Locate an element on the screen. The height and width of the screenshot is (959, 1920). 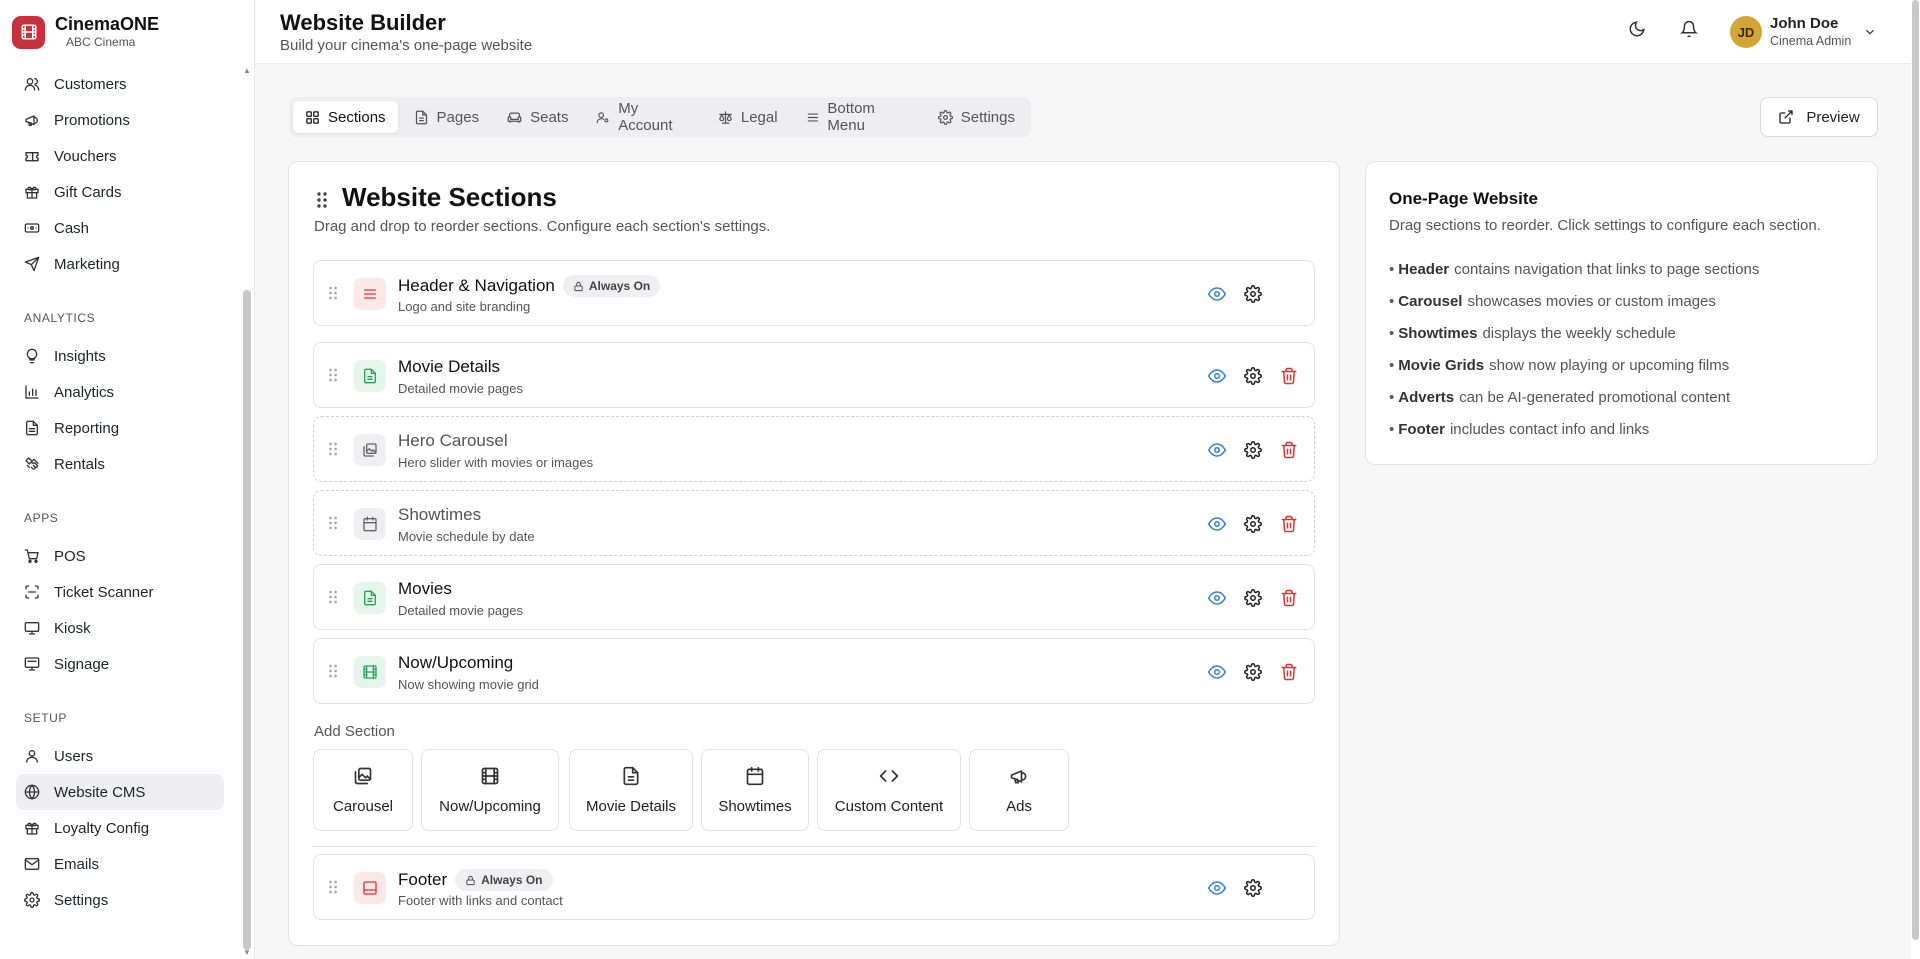
calendar-icon is located at coordinates (370, 524).